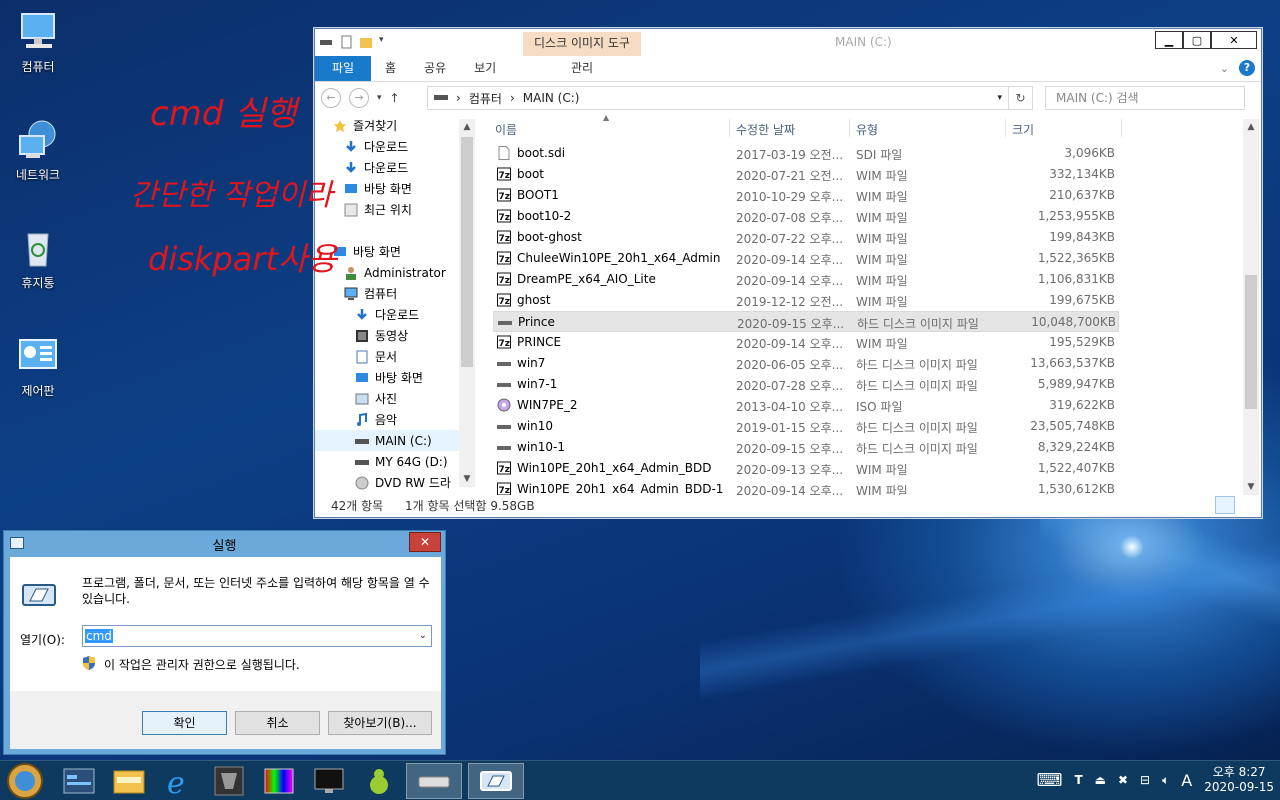 This screenshot has width=1280, height=800. What do you see at coordinates (346, 42) in the screenshot?
I see `new-file-icon` at bounding box center [346, 42].